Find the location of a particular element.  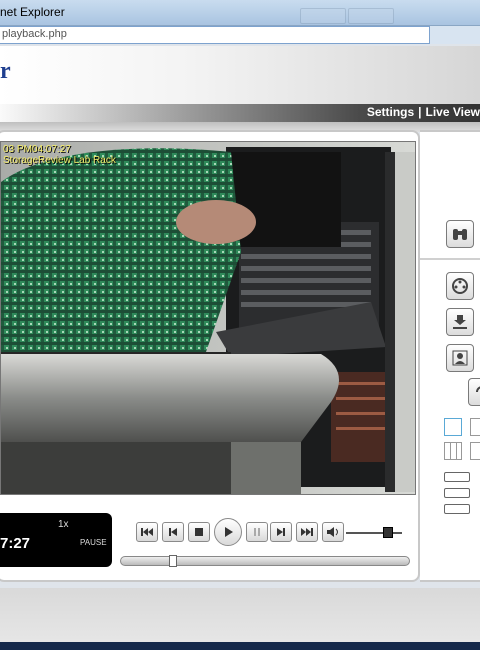

address-bar-end is located at coordinates (455, 35).